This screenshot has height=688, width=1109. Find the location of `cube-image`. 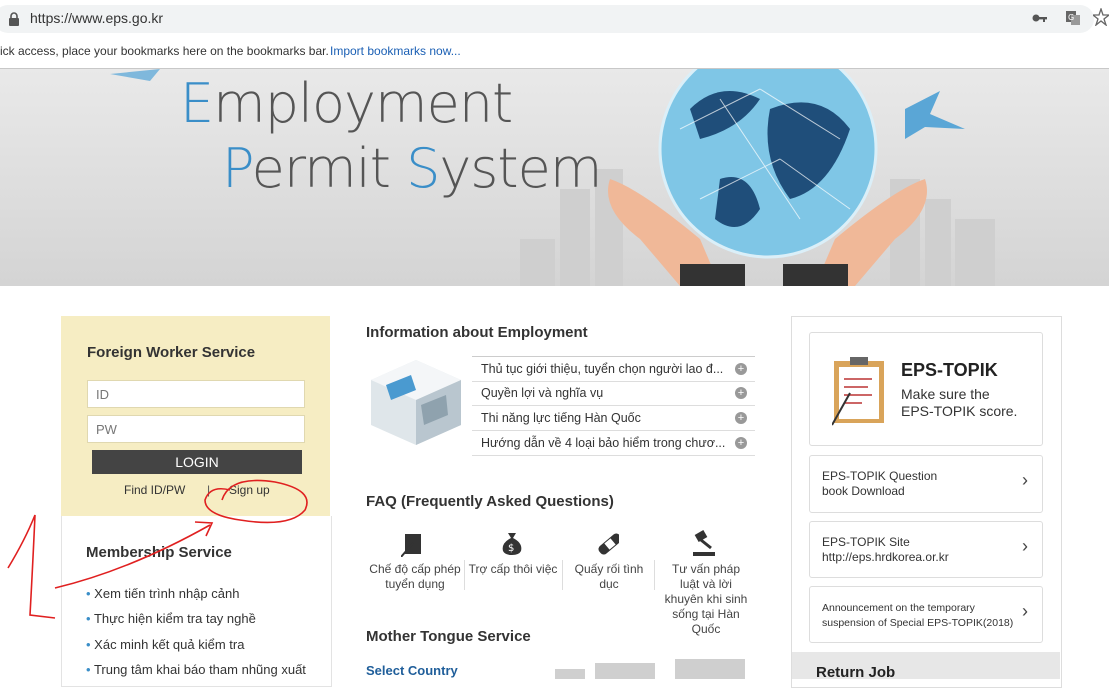

cube-image is located at coordinates (416, 402).